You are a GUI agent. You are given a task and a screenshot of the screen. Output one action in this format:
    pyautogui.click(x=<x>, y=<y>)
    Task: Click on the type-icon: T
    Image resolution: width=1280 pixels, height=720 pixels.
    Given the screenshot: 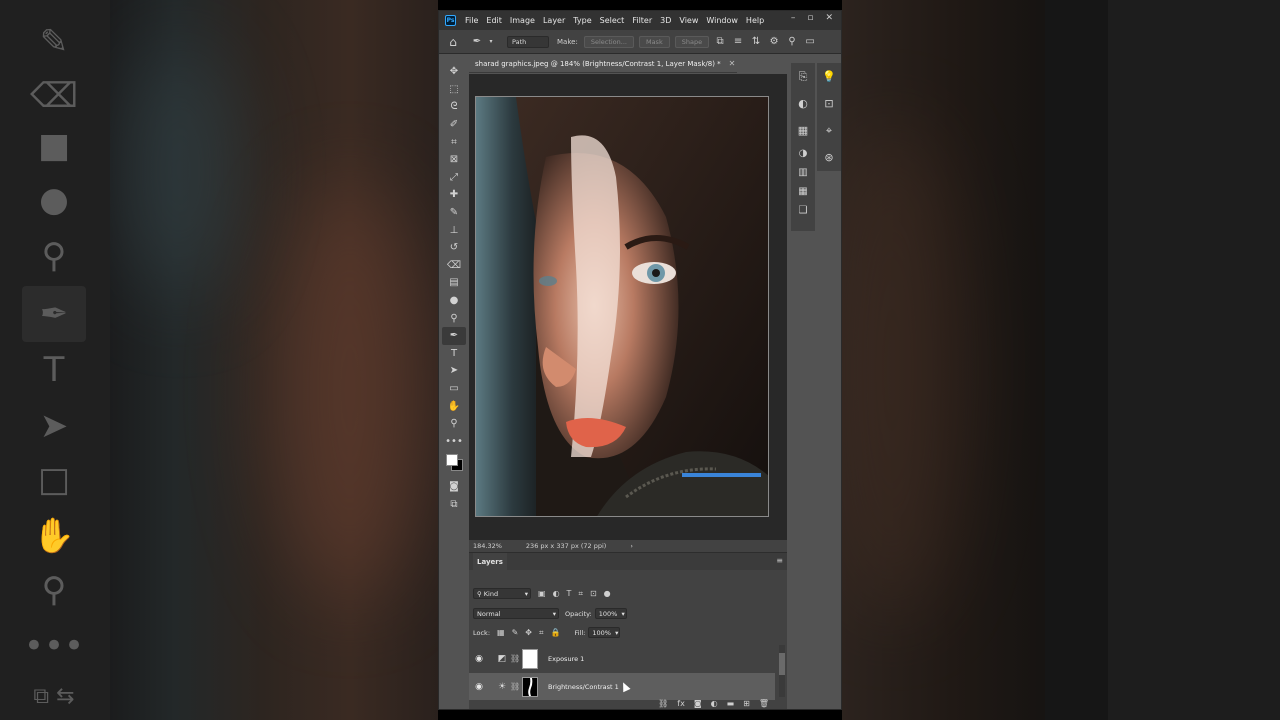 What is the action you would take?
    pyautogui.click(x=454, y=354)
    